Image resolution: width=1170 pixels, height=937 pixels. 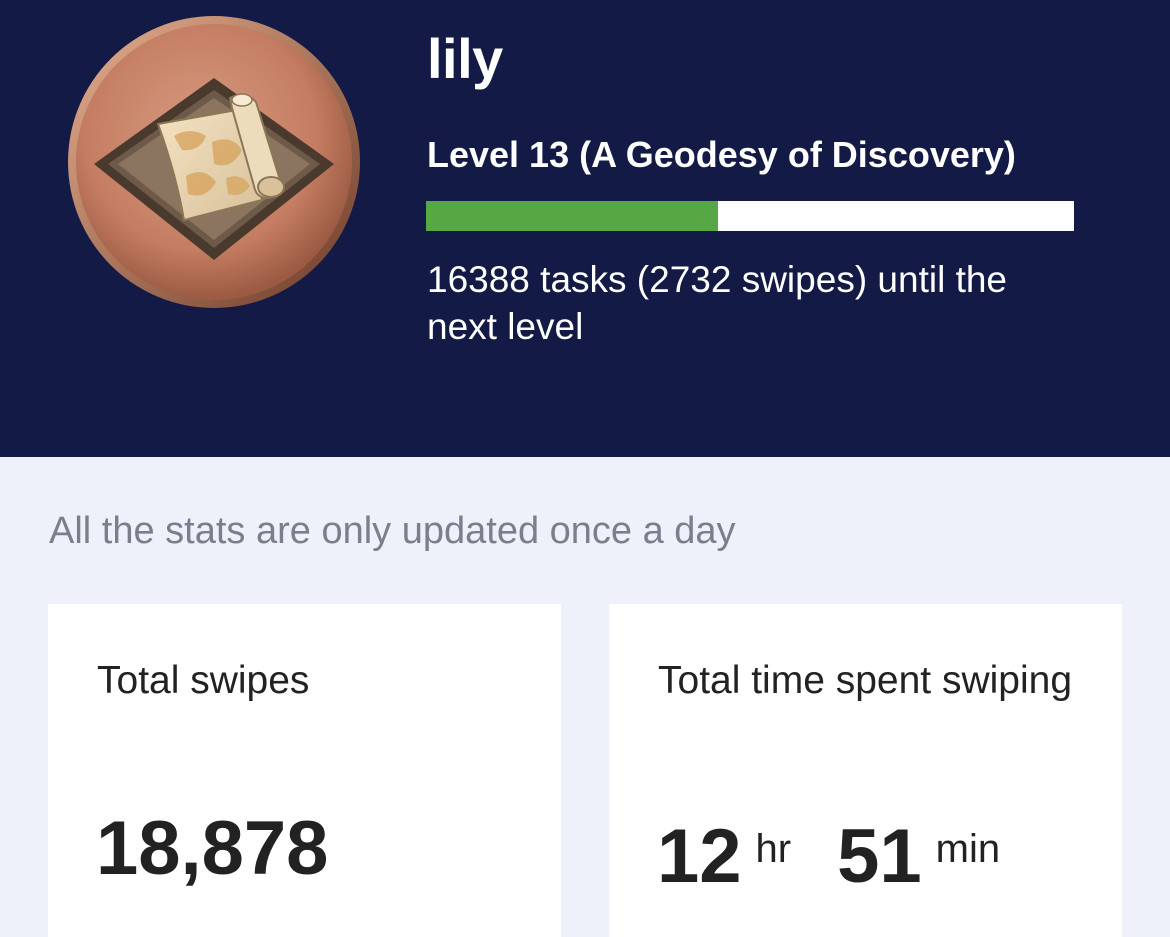 I want to click on time-minutes-unit: min, so click(x=968, y=849).